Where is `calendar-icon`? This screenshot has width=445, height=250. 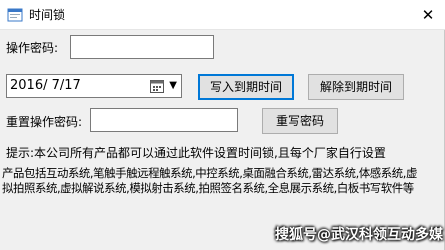 calendar-icon is located at coordinates (157, 86).